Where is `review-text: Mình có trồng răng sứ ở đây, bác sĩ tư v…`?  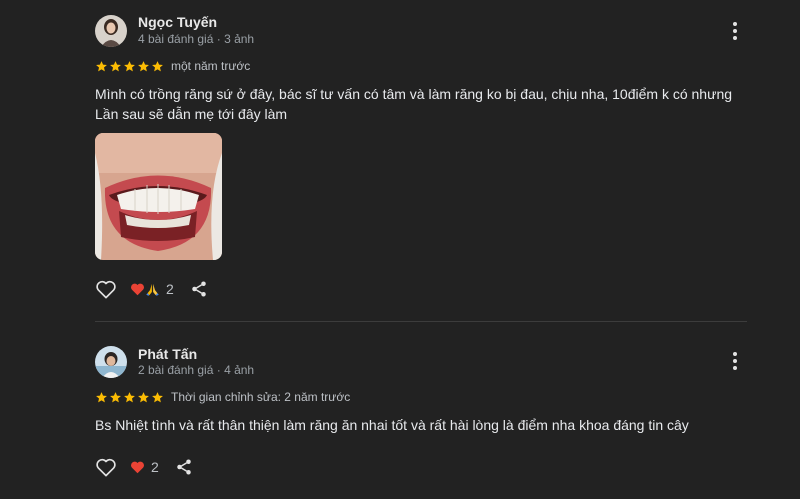 review-text: Mình có trồng răng sứ ở đây, bác sĩ tư v… is located at coordinates (420, 104).